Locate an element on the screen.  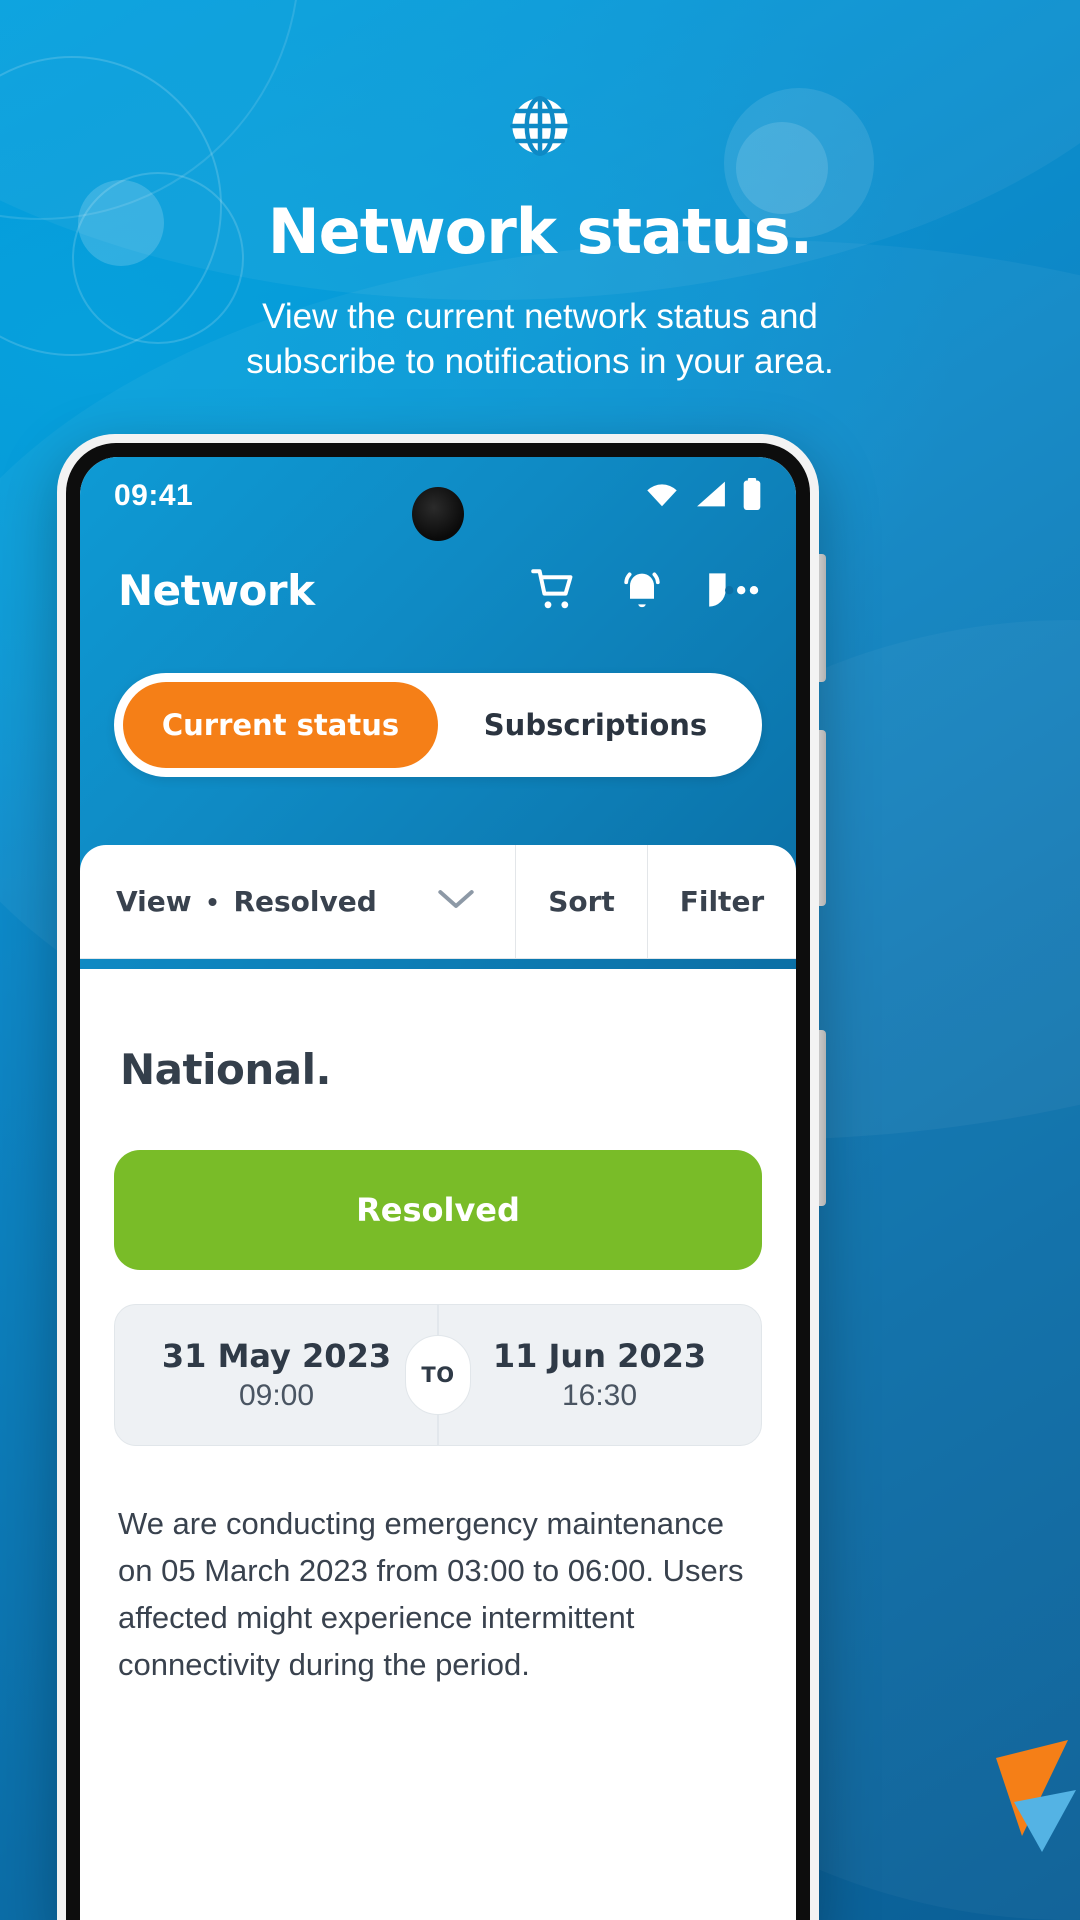
phone-power-button is located at coordinates (822, 818).